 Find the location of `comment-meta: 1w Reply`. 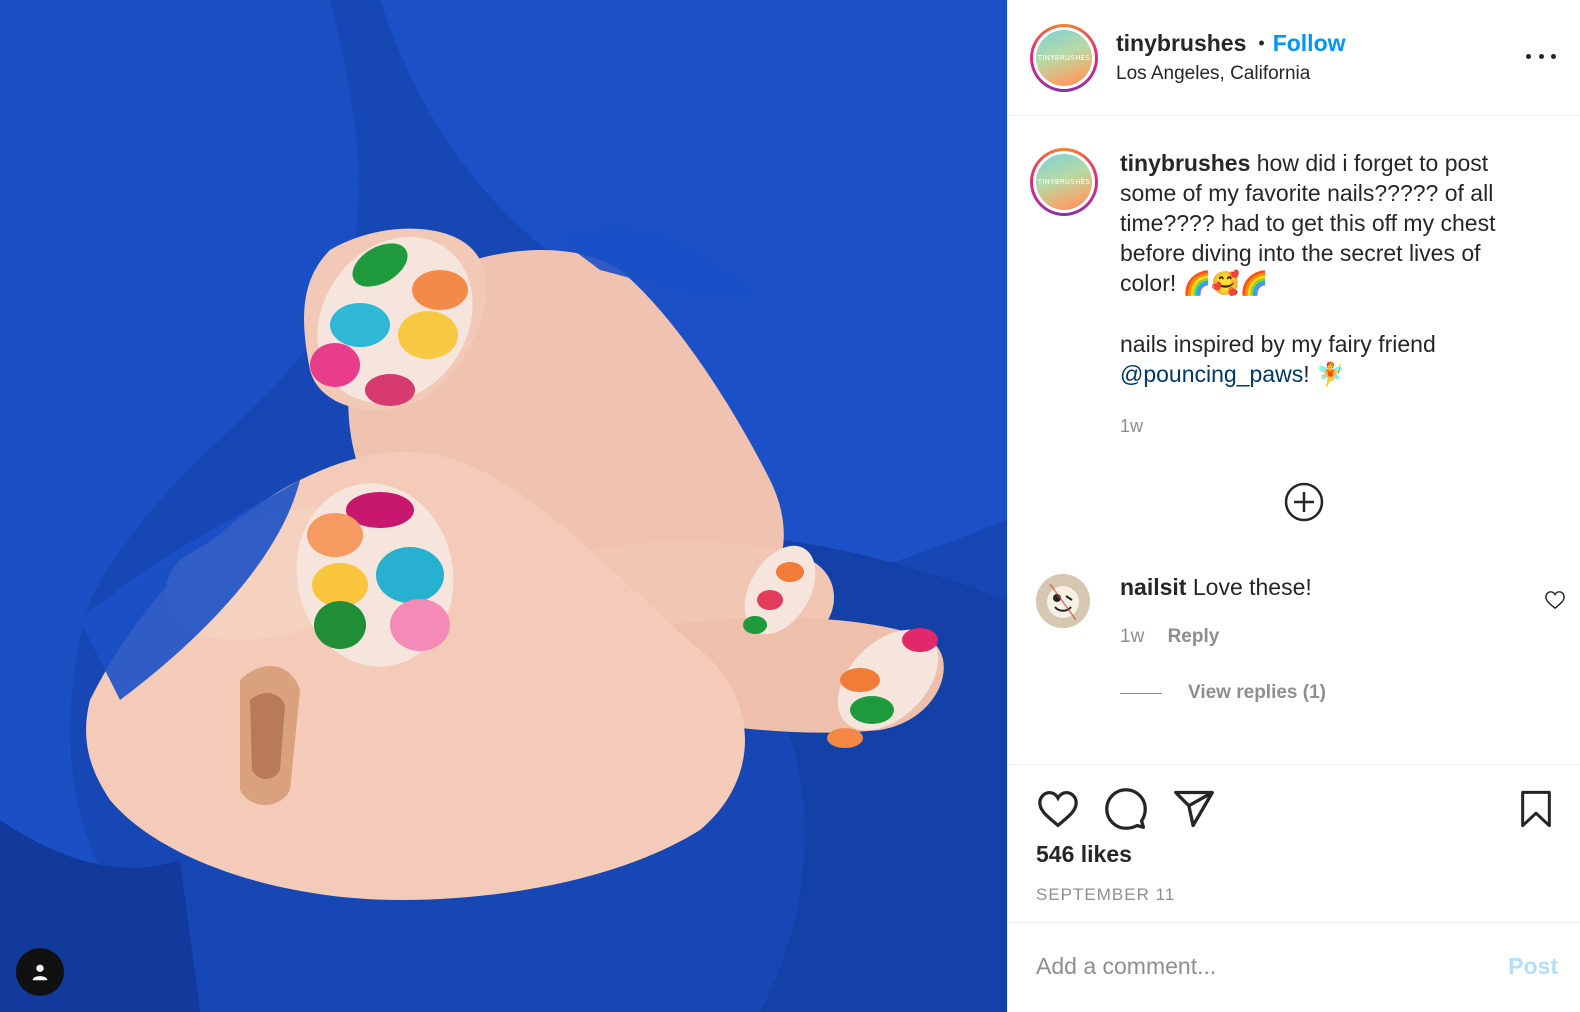

comment-meta: 1w Reply is located at coordinates (1169, 637).